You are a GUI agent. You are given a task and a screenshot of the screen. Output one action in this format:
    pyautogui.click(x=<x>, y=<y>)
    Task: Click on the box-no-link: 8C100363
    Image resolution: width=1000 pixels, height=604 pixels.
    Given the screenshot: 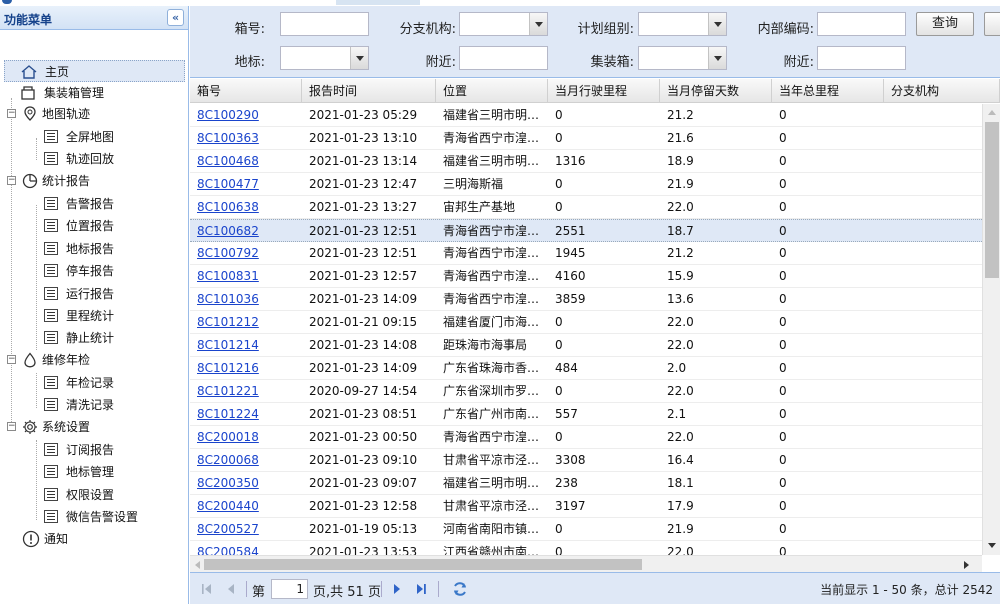 What is the action you would take?
    pyautogui.click(x=246, y=138)
    